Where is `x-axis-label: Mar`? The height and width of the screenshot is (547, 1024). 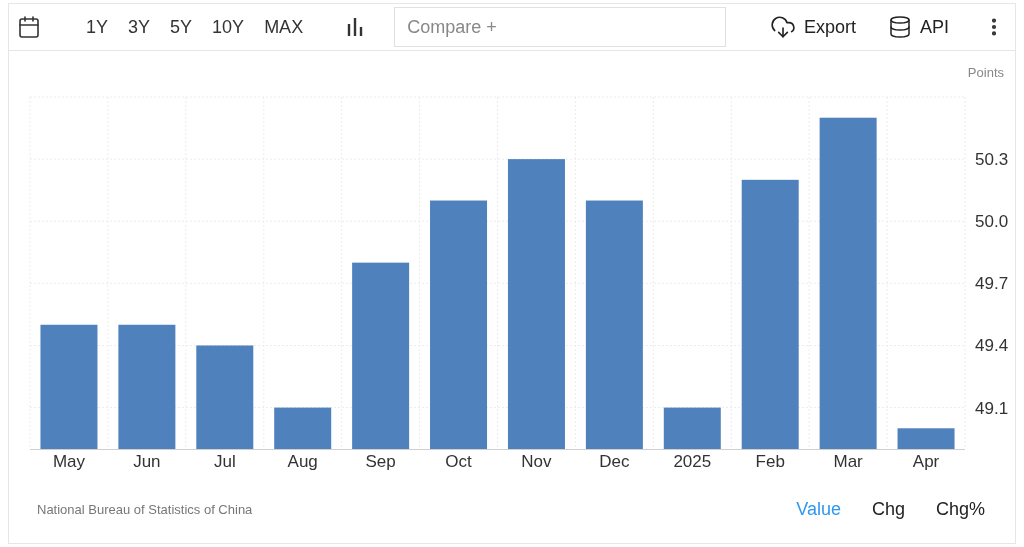 x-axis-label: Mar is located at coordinates (848, 462).